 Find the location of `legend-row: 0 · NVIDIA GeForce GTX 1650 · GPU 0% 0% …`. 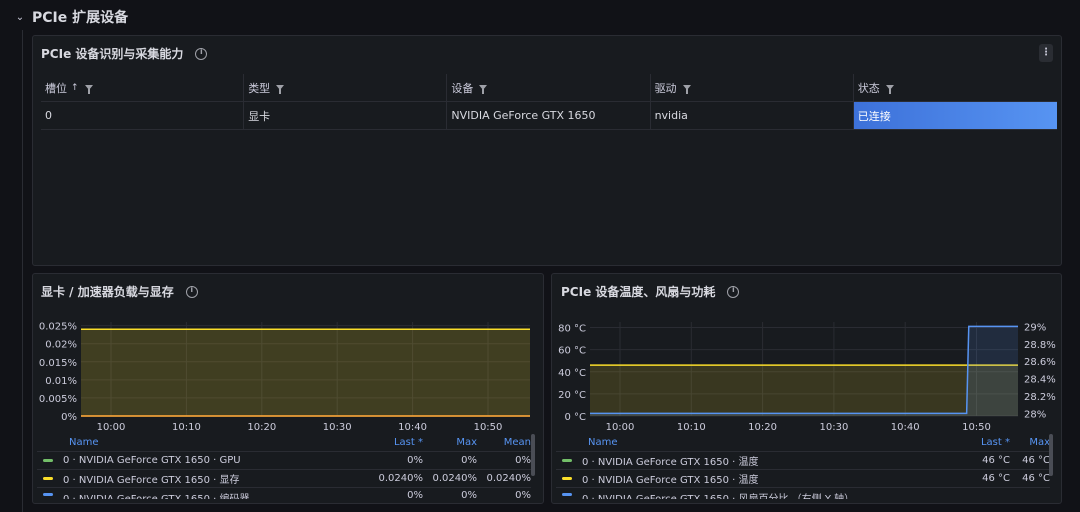

legend-row: 0 · NVIDIA GeForce GTX 1650 · GPU 0% 0% … is located at coordinates (284, 460).